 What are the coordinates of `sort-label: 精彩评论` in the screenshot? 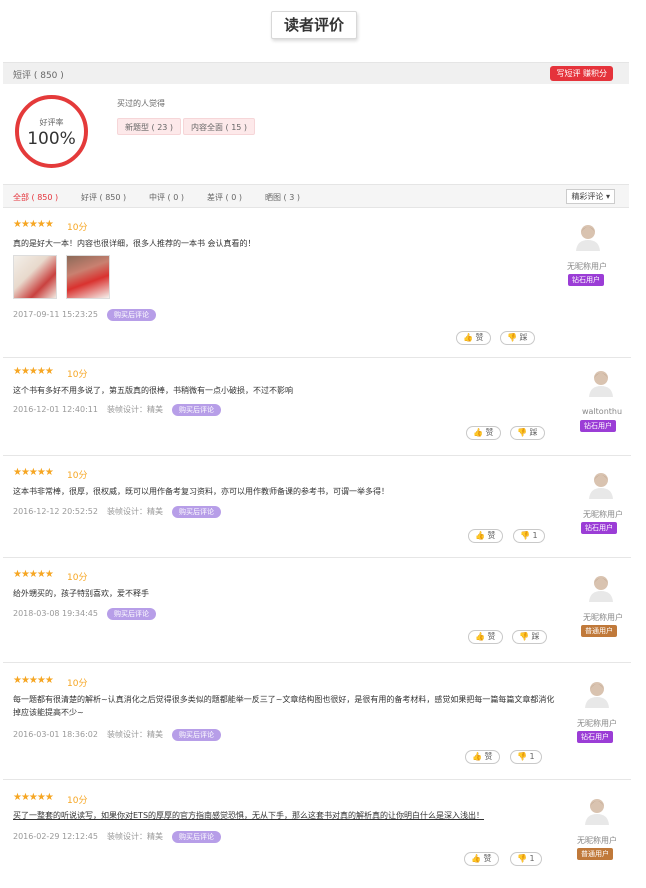 It's located at (587, 196).